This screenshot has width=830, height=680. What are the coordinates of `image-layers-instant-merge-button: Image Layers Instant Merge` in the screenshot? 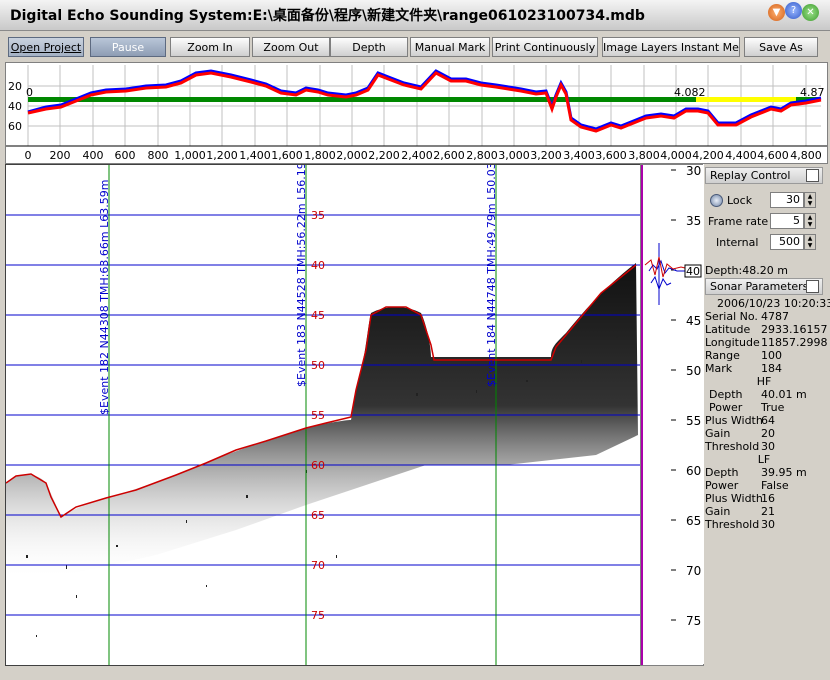 It's located at (671, 47).